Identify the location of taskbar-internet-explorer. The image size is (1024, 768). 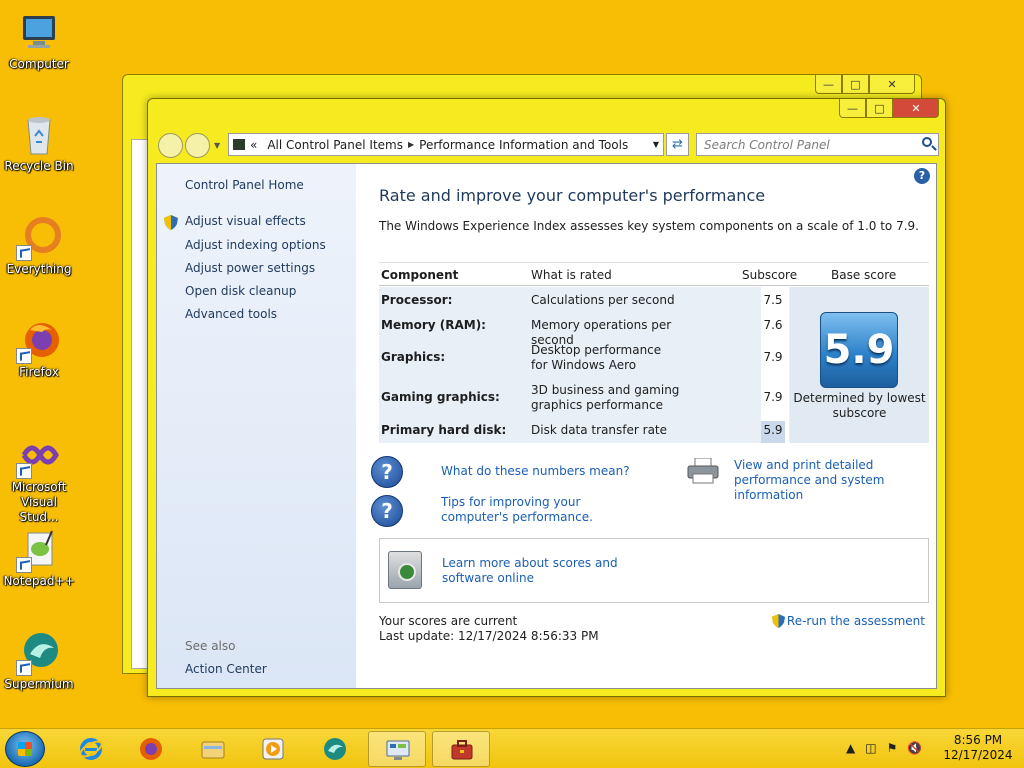
(91, 749).